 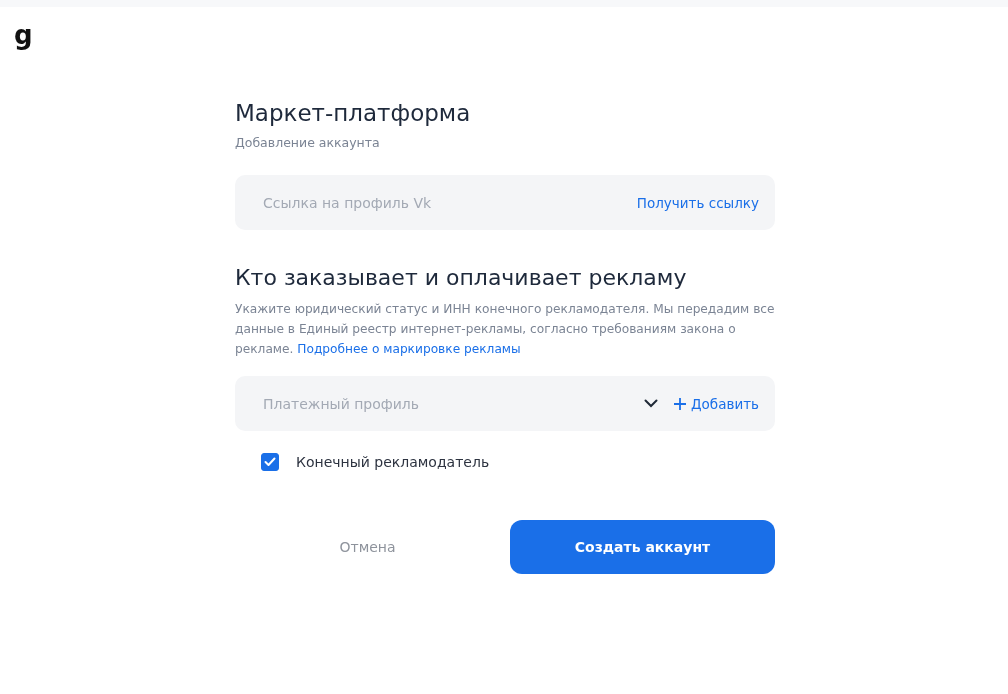 What do you see at coordinates (393, 462) in the screenshot?
I see `checkbox-label: Конечный рекламодатель` at bounding box center [393, 462].